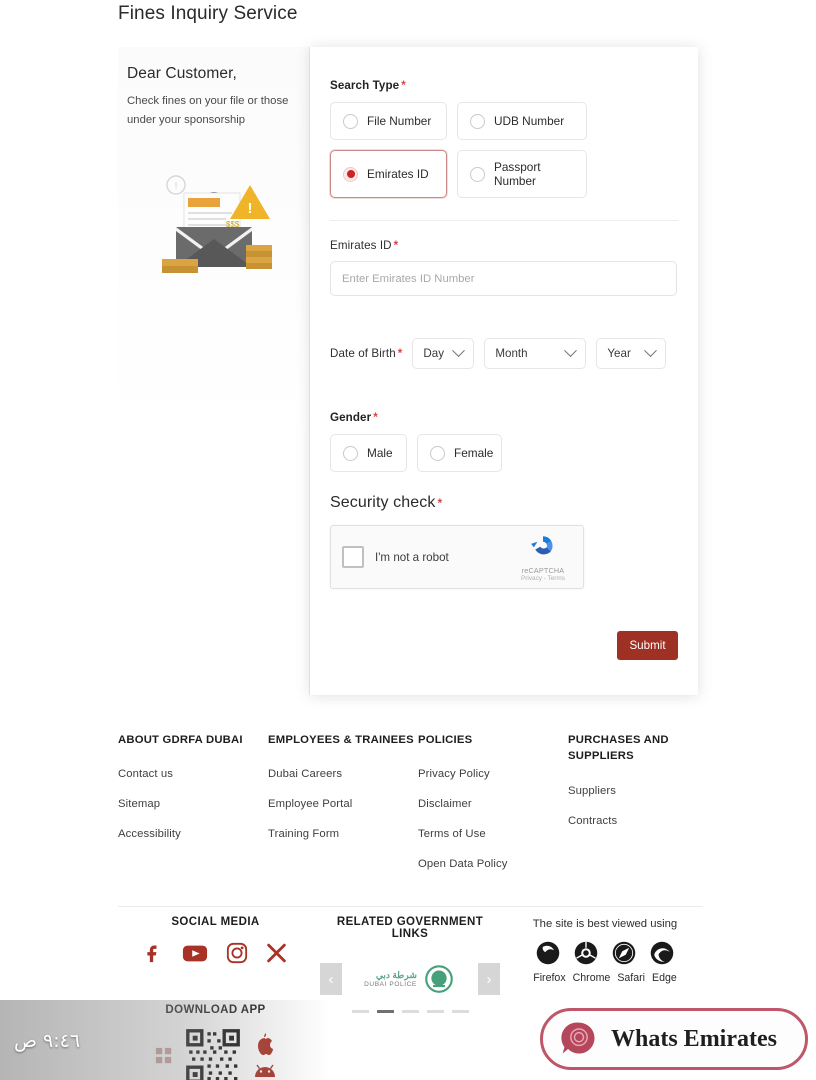 The image size is (816, 1080). I want to click on footer-link-contact-us: Contact us, so click(193, 774).